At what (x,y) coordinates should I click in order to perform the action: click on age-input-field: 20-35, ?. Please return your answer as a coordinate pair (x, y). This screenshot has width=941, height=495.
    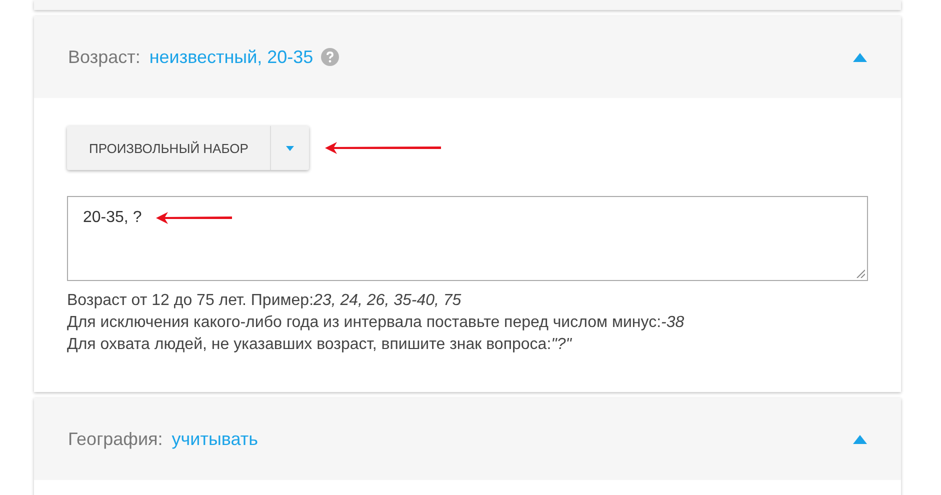
    Looking at the image, I should click on (467, 238).